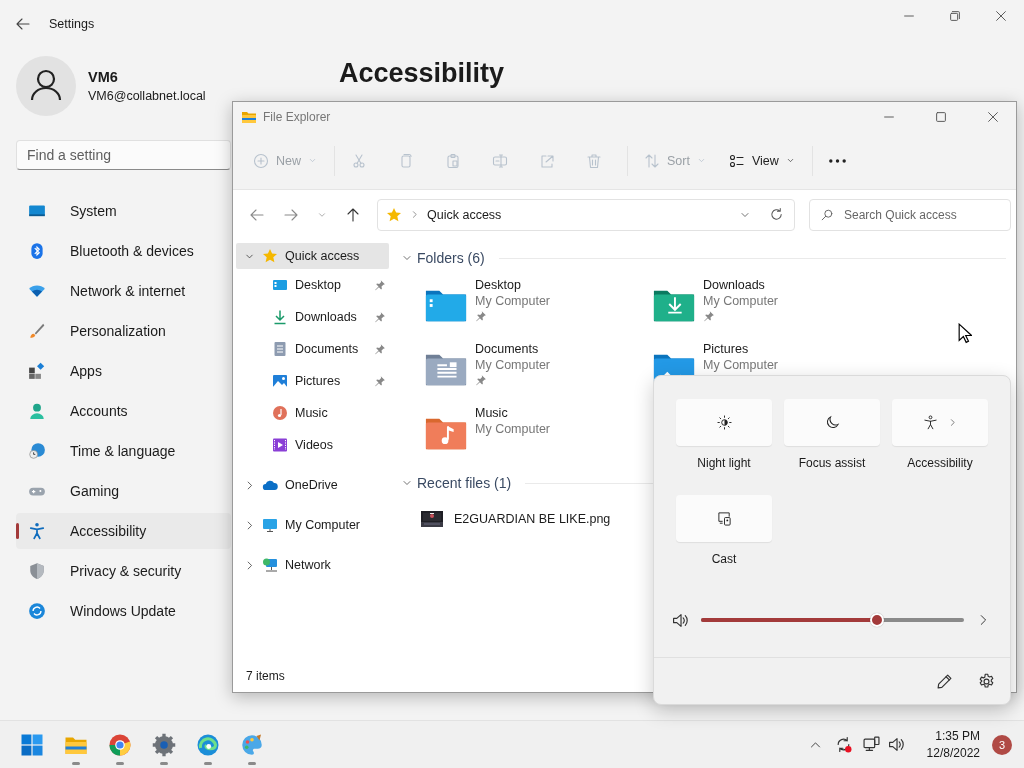 The image size is (1024, 768). I want to click on maximize-icon, so click(941, 117).